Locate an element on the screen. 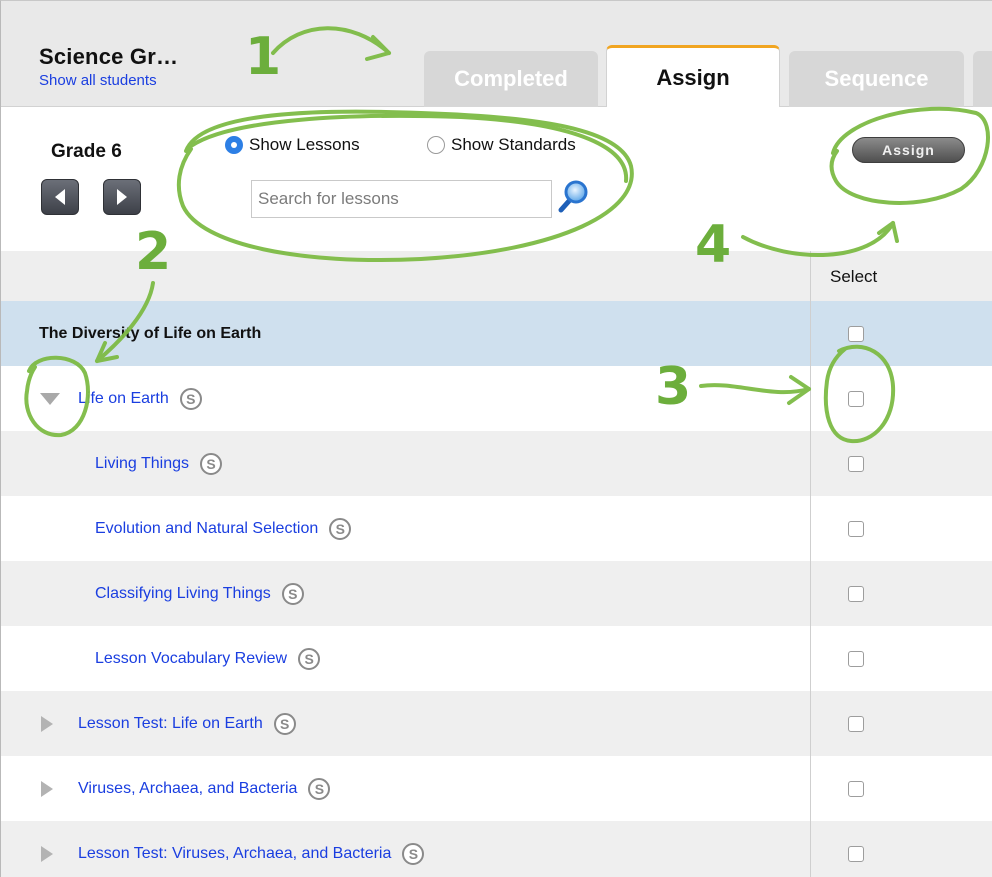  select-column-header: Select is located at coordinates (854, 276).